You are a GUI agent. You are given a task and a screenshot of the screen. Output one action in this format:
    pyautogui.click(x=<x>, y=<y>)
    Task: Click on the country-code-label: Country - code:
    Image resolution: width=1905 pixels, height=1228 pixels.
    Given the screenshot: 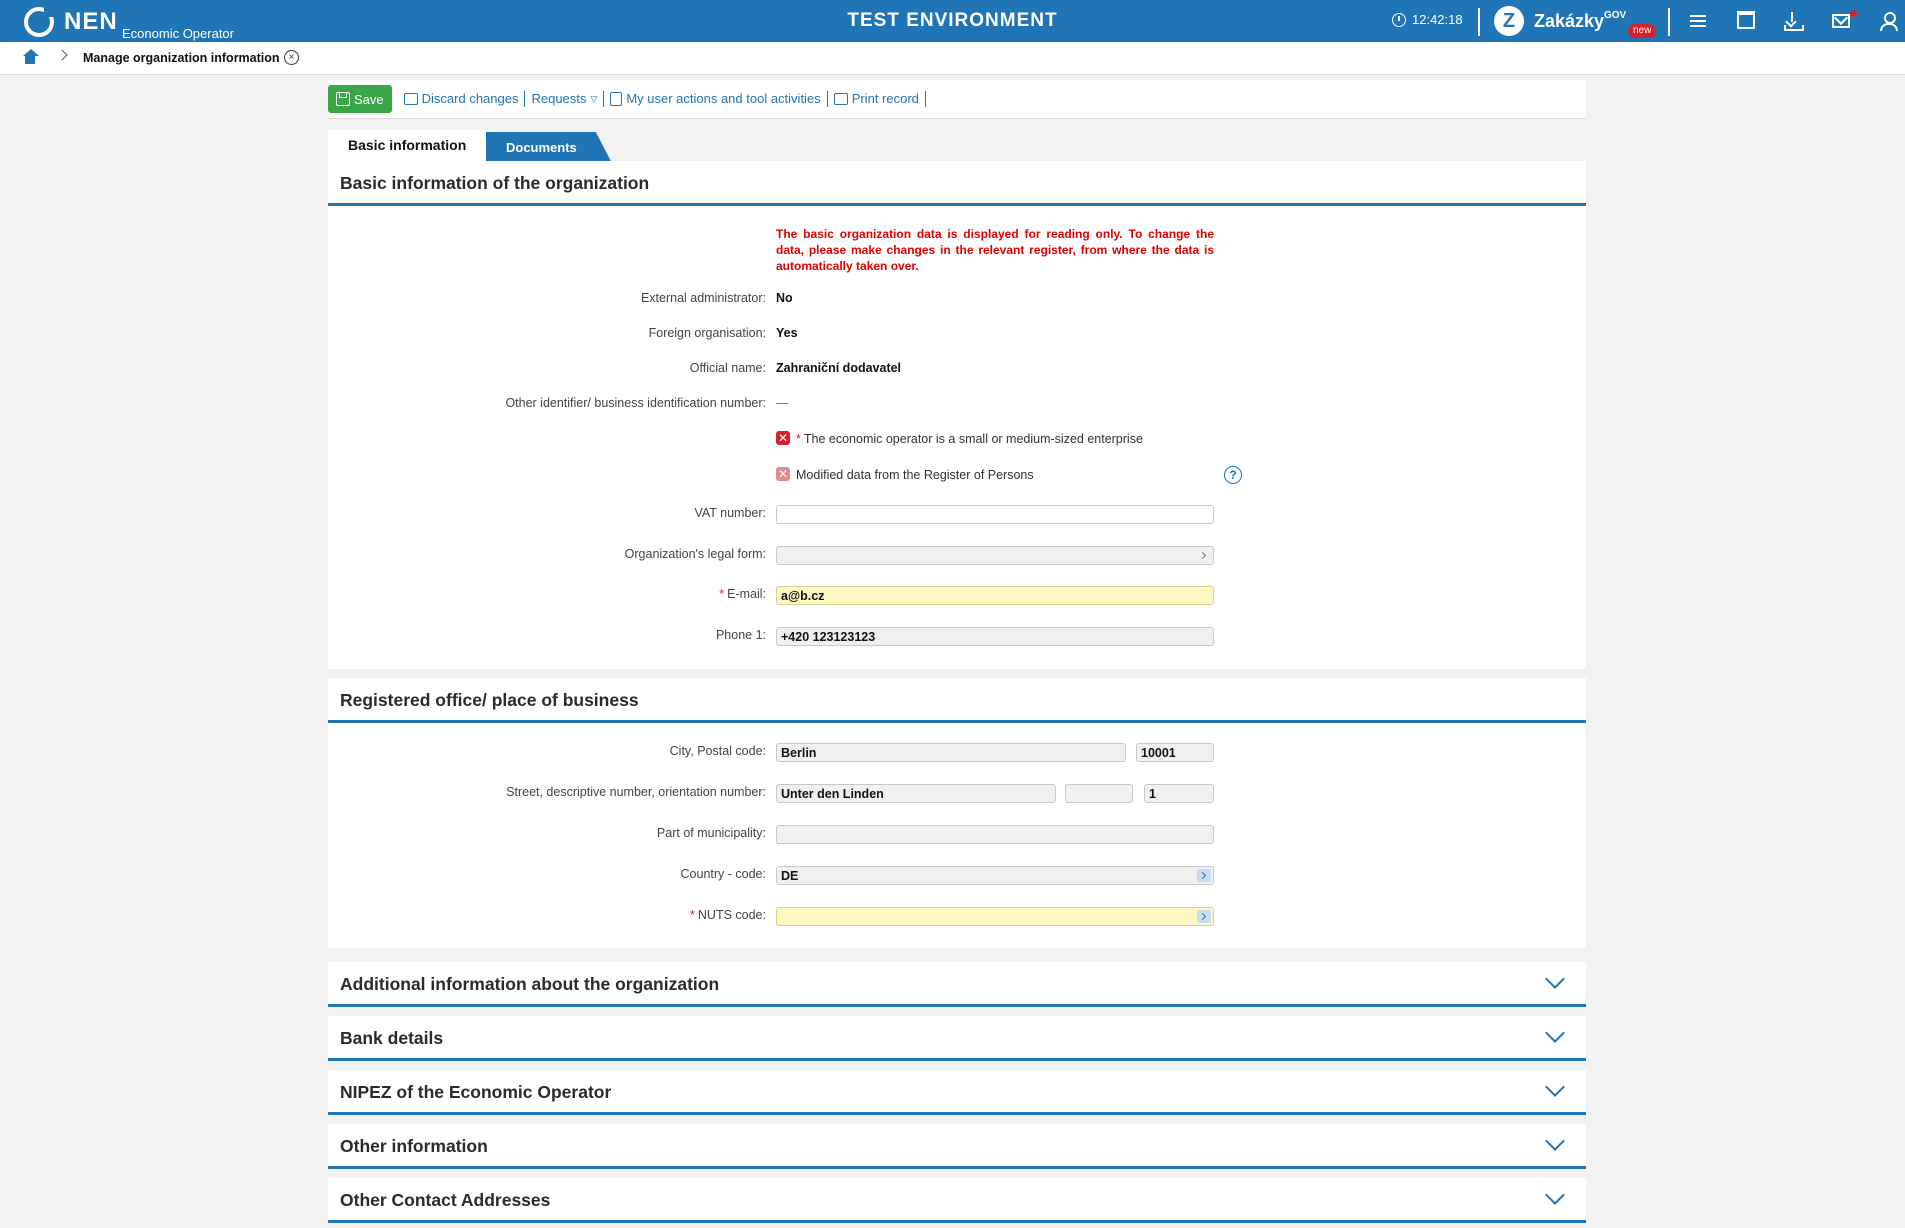 What is the action you would take?
    pyautogui.click(x=723, y=874)
    